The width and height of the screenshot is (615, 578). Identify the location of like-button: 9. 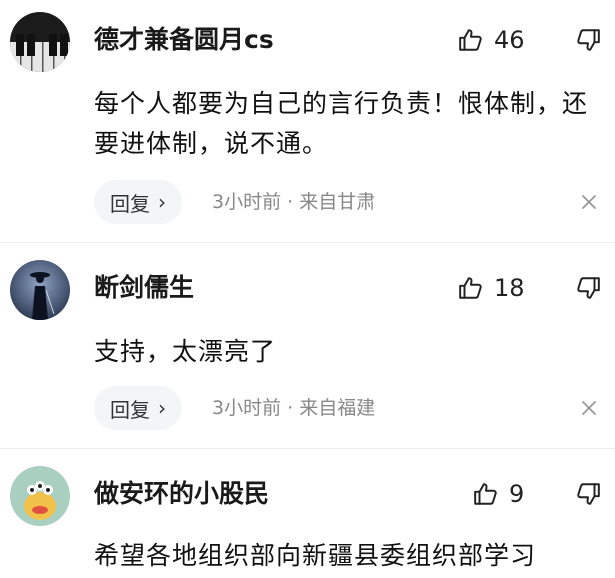
(498, 494).